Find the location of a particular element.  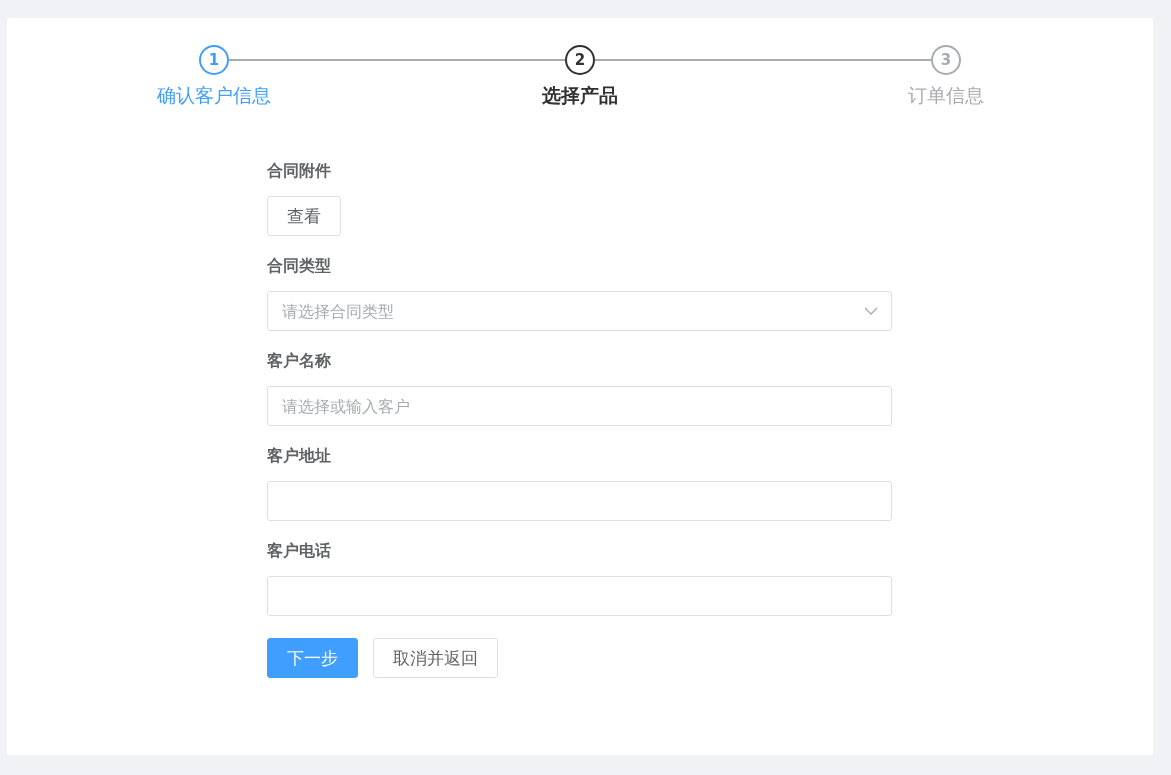

step-label: 确认客户信息 is located at coordinates (214, 95).